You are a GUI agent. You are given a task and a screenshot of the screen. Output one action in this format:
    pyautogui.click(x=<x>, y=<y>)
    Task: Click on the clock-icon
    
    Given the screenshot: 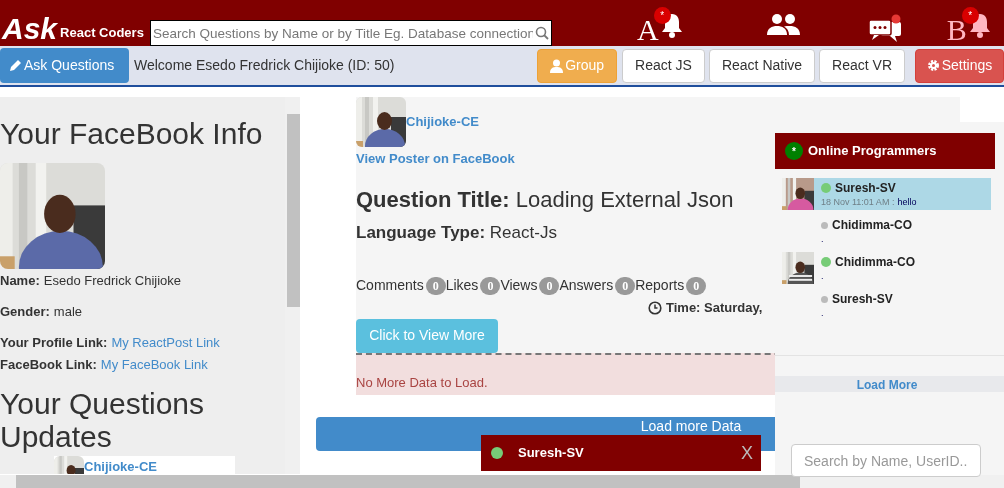 What is the action you would take?
    pyautogui.click(x=655, y=307)
    